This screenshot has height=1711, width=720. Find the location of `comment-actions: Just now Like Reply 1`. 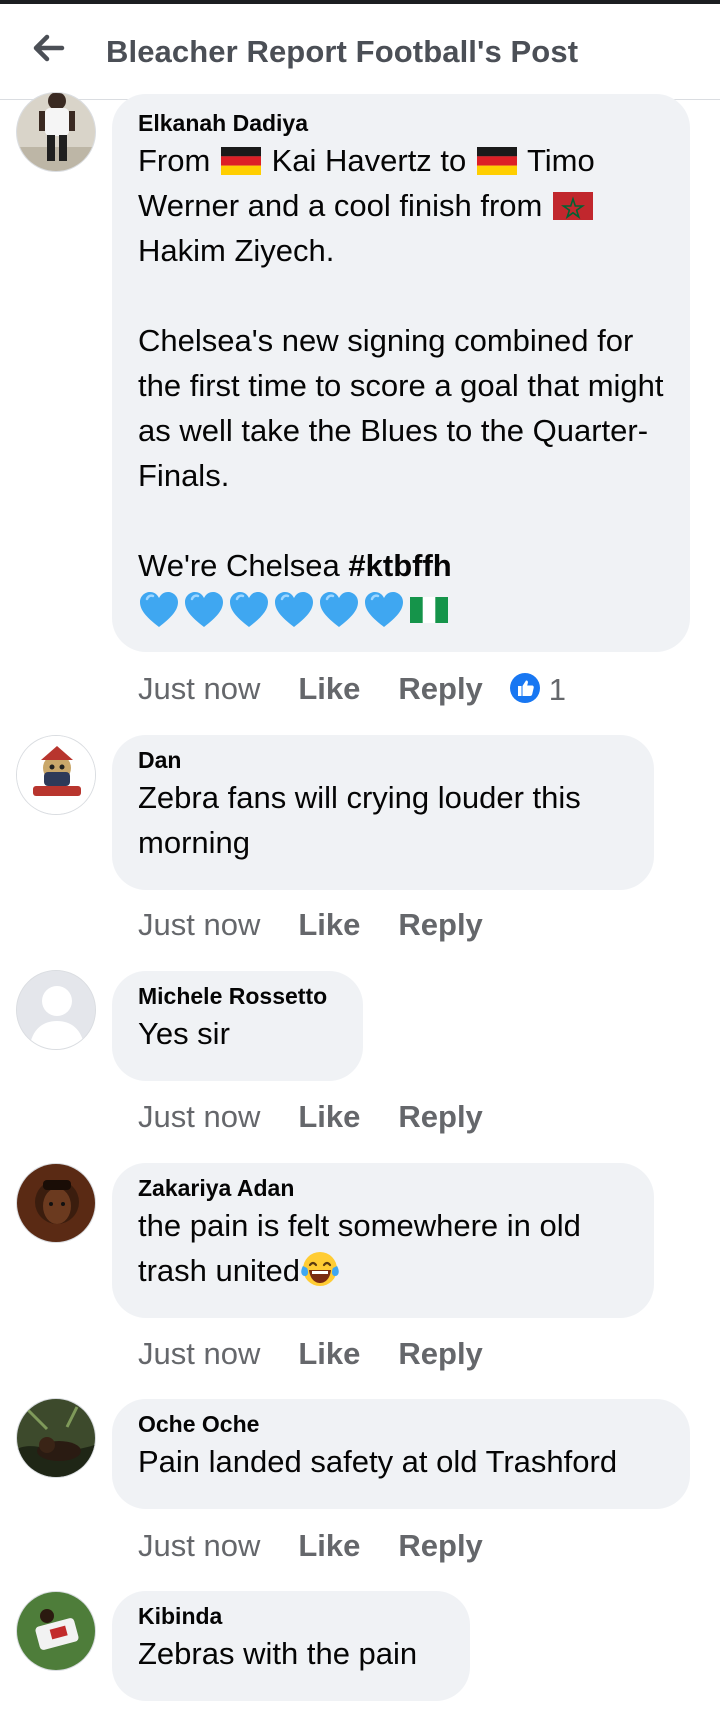

comment-actions: Just now Like Reply 1 is located at coordinates (352, 687).